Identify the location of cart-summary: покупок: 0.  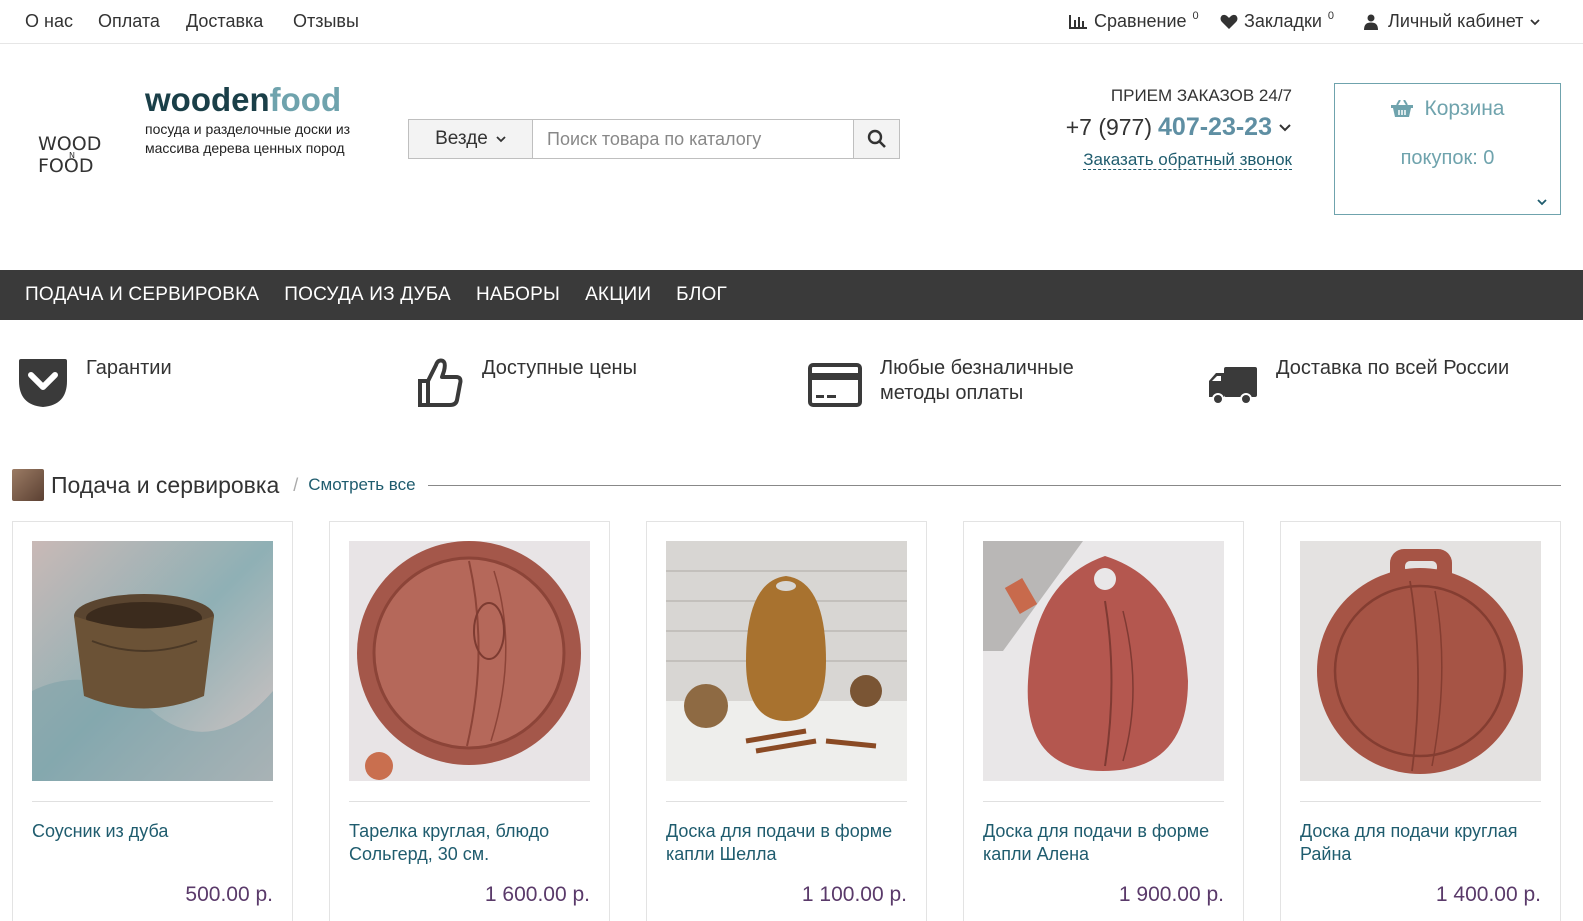
(1447, 158).